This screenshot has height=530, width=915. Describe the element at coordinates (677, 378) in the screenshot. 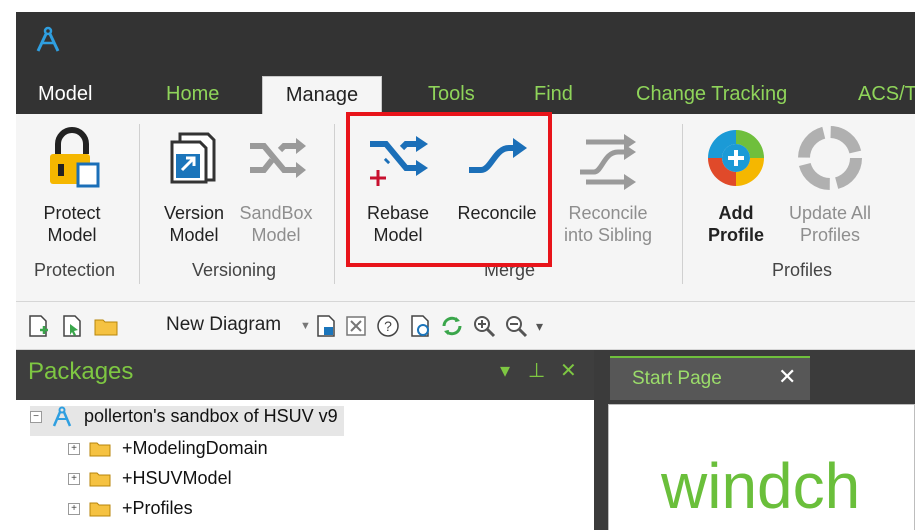

I see `start-page-tab-label: Start Page` at that location.